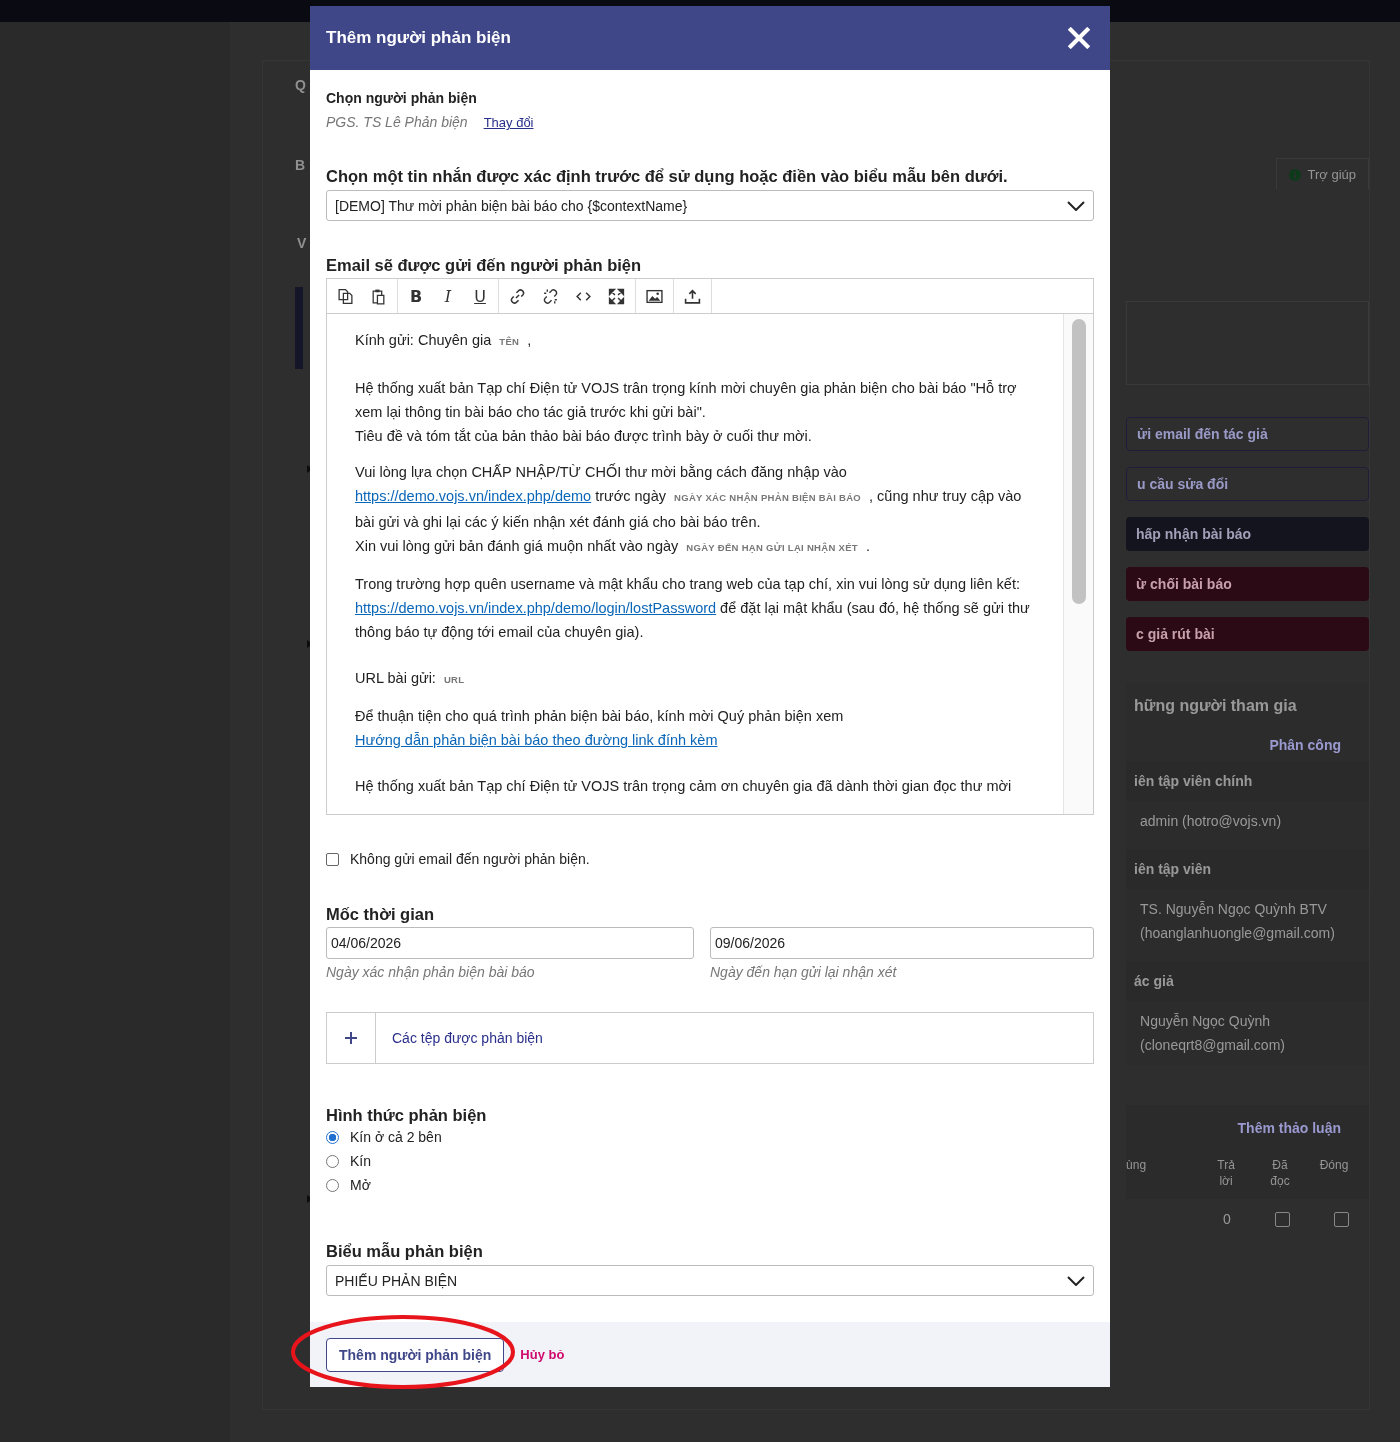 The height and width of the screenshot is (1442, 1400). I want to click on email-text: Xin vui lòng gửi bản đánh giá muộn nhất vào ngày NGÀY ĐẾN HẠN GỬI LẠI NHẬN XÉT ., so click(613, 546).